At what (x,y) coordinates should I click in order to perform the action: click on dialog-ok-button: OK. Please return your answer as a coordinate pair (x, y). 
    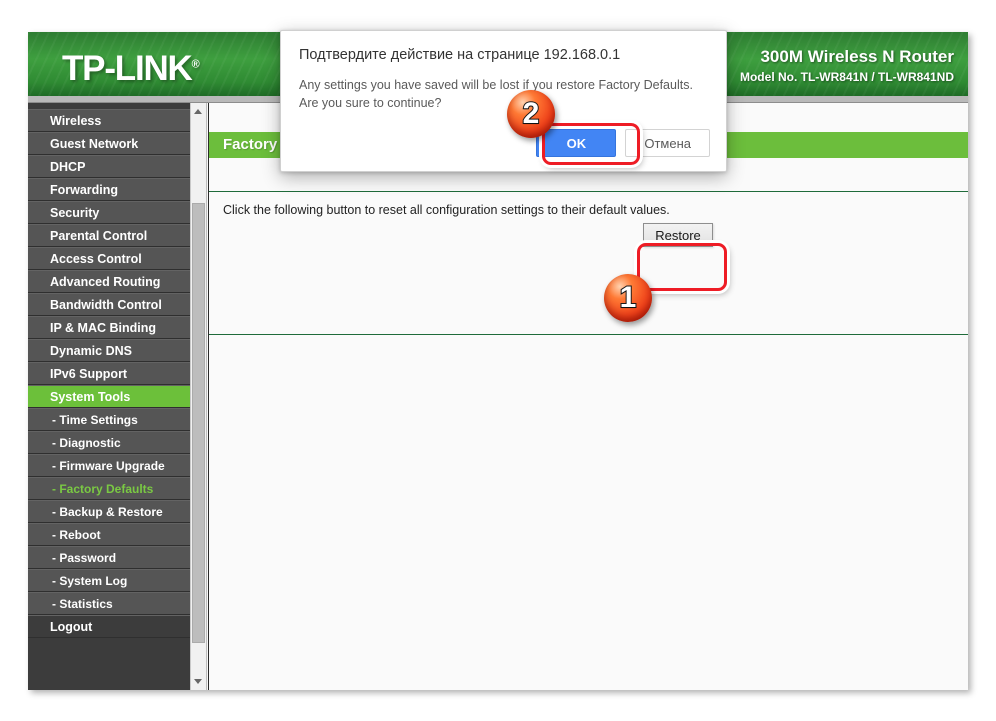
    Looking at the image, I should click on (576, 143).